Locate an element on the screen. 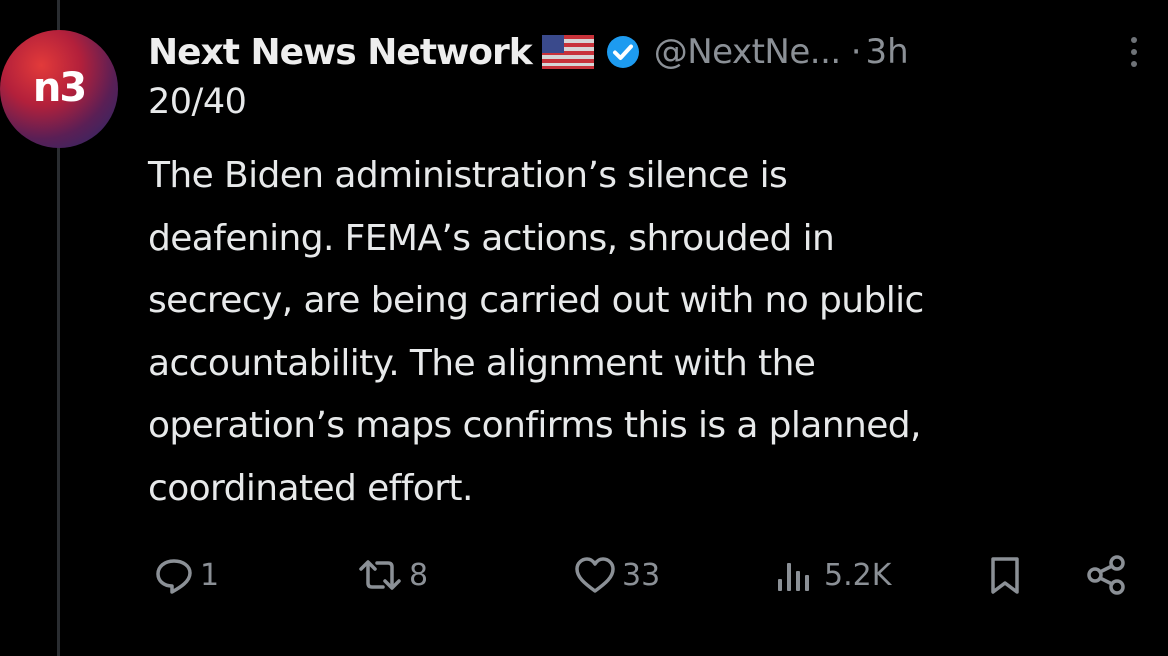 This screenshot has width=1168, height=656. reply-count: 1 is located at coordinates (210, 575).